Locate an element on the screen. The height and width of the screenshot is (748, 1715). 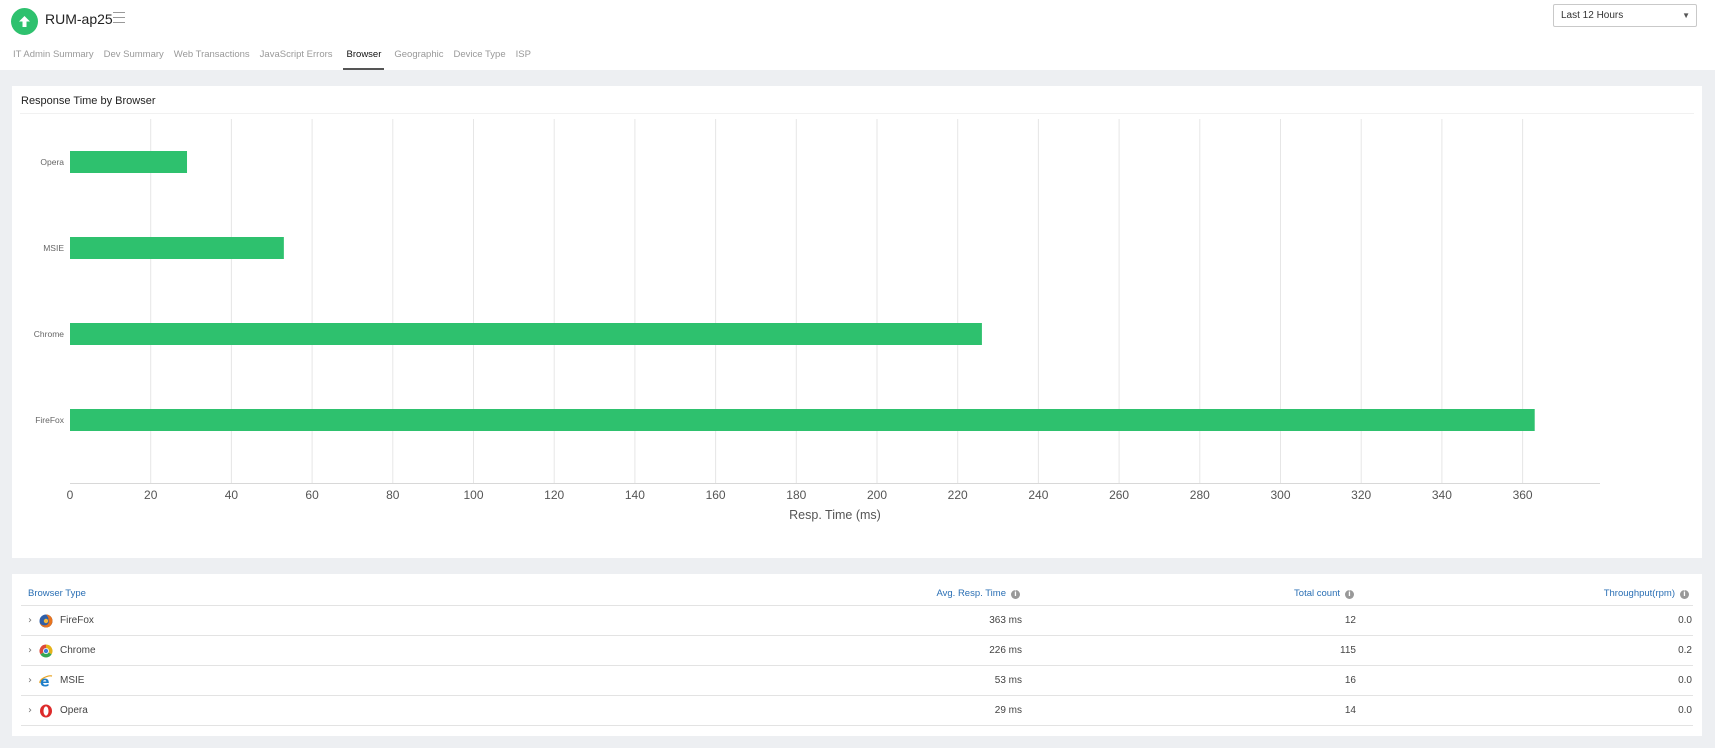
x-tick-label: 280 is located at coordinates (1200, 495).